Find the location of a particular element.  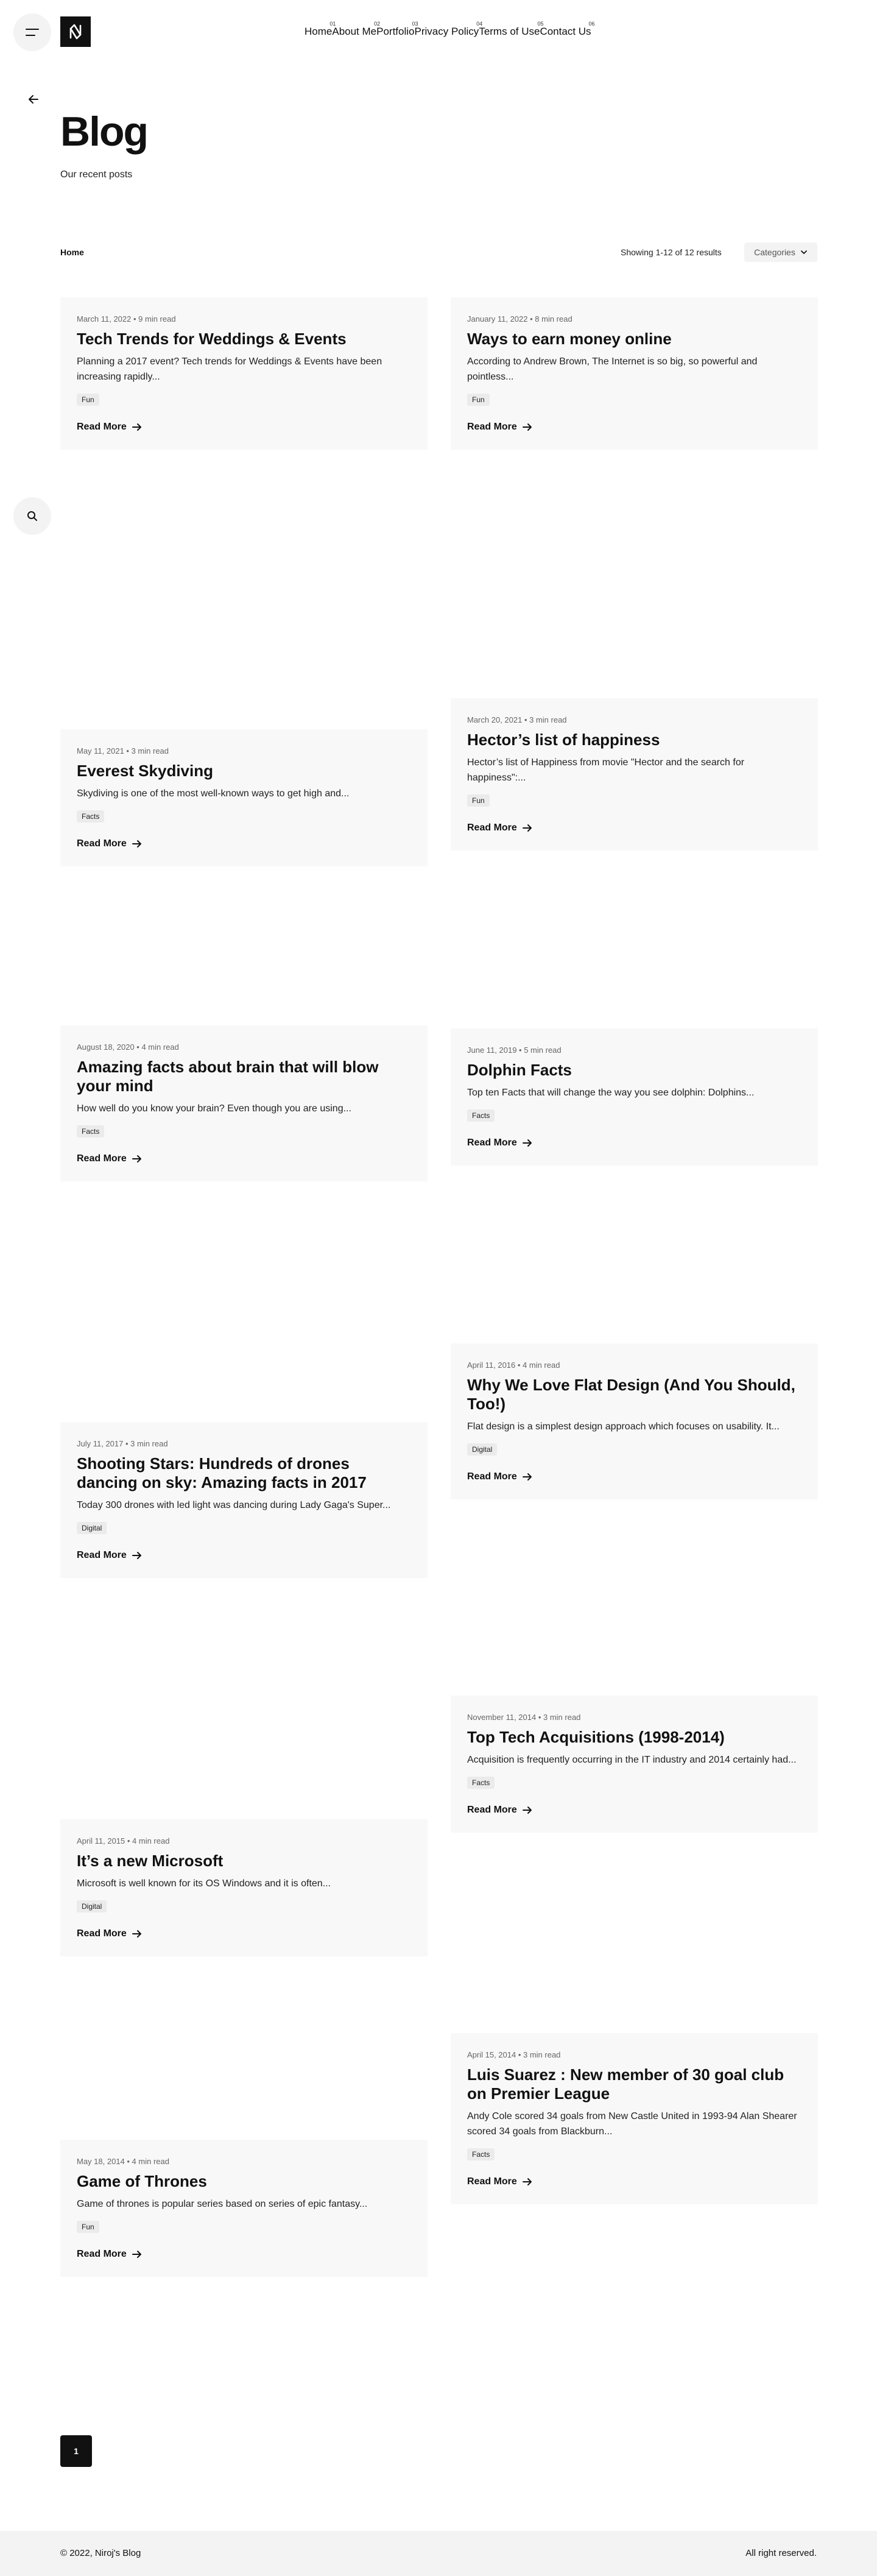

footer: © 2022, Niroj's Blog All right reserved. is located at coordinates (438, 2553).